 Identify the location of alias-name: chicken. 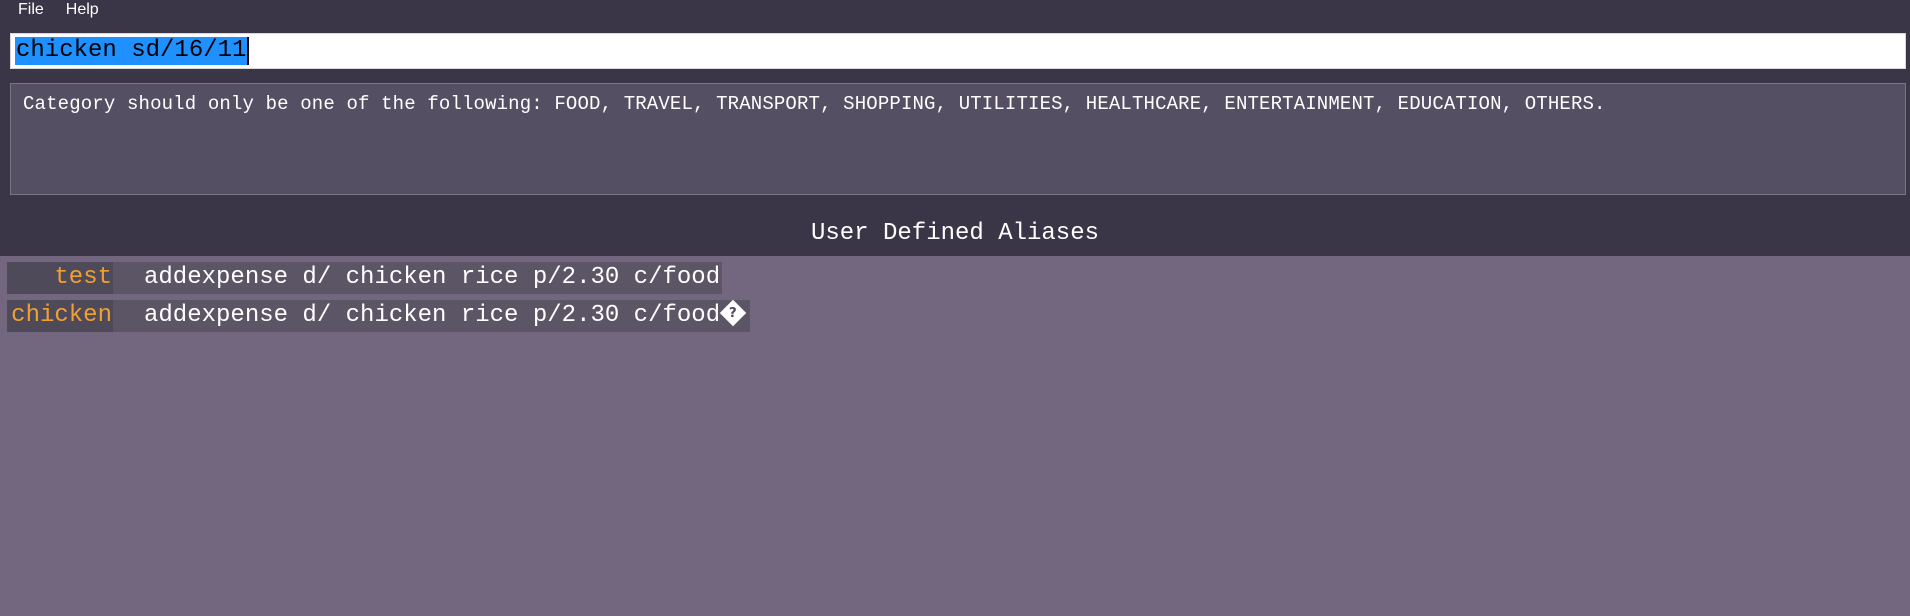
(60, 316).